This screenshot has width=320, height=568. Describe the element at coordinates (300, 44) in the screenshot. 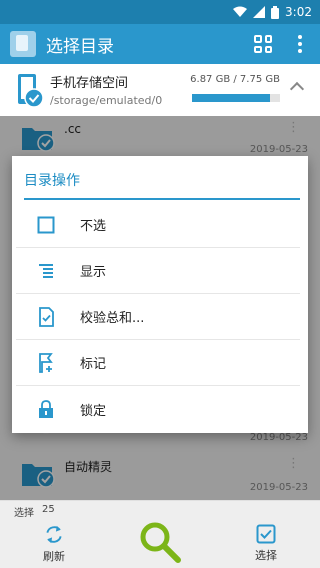

I see `more-vert-icon` at that location.